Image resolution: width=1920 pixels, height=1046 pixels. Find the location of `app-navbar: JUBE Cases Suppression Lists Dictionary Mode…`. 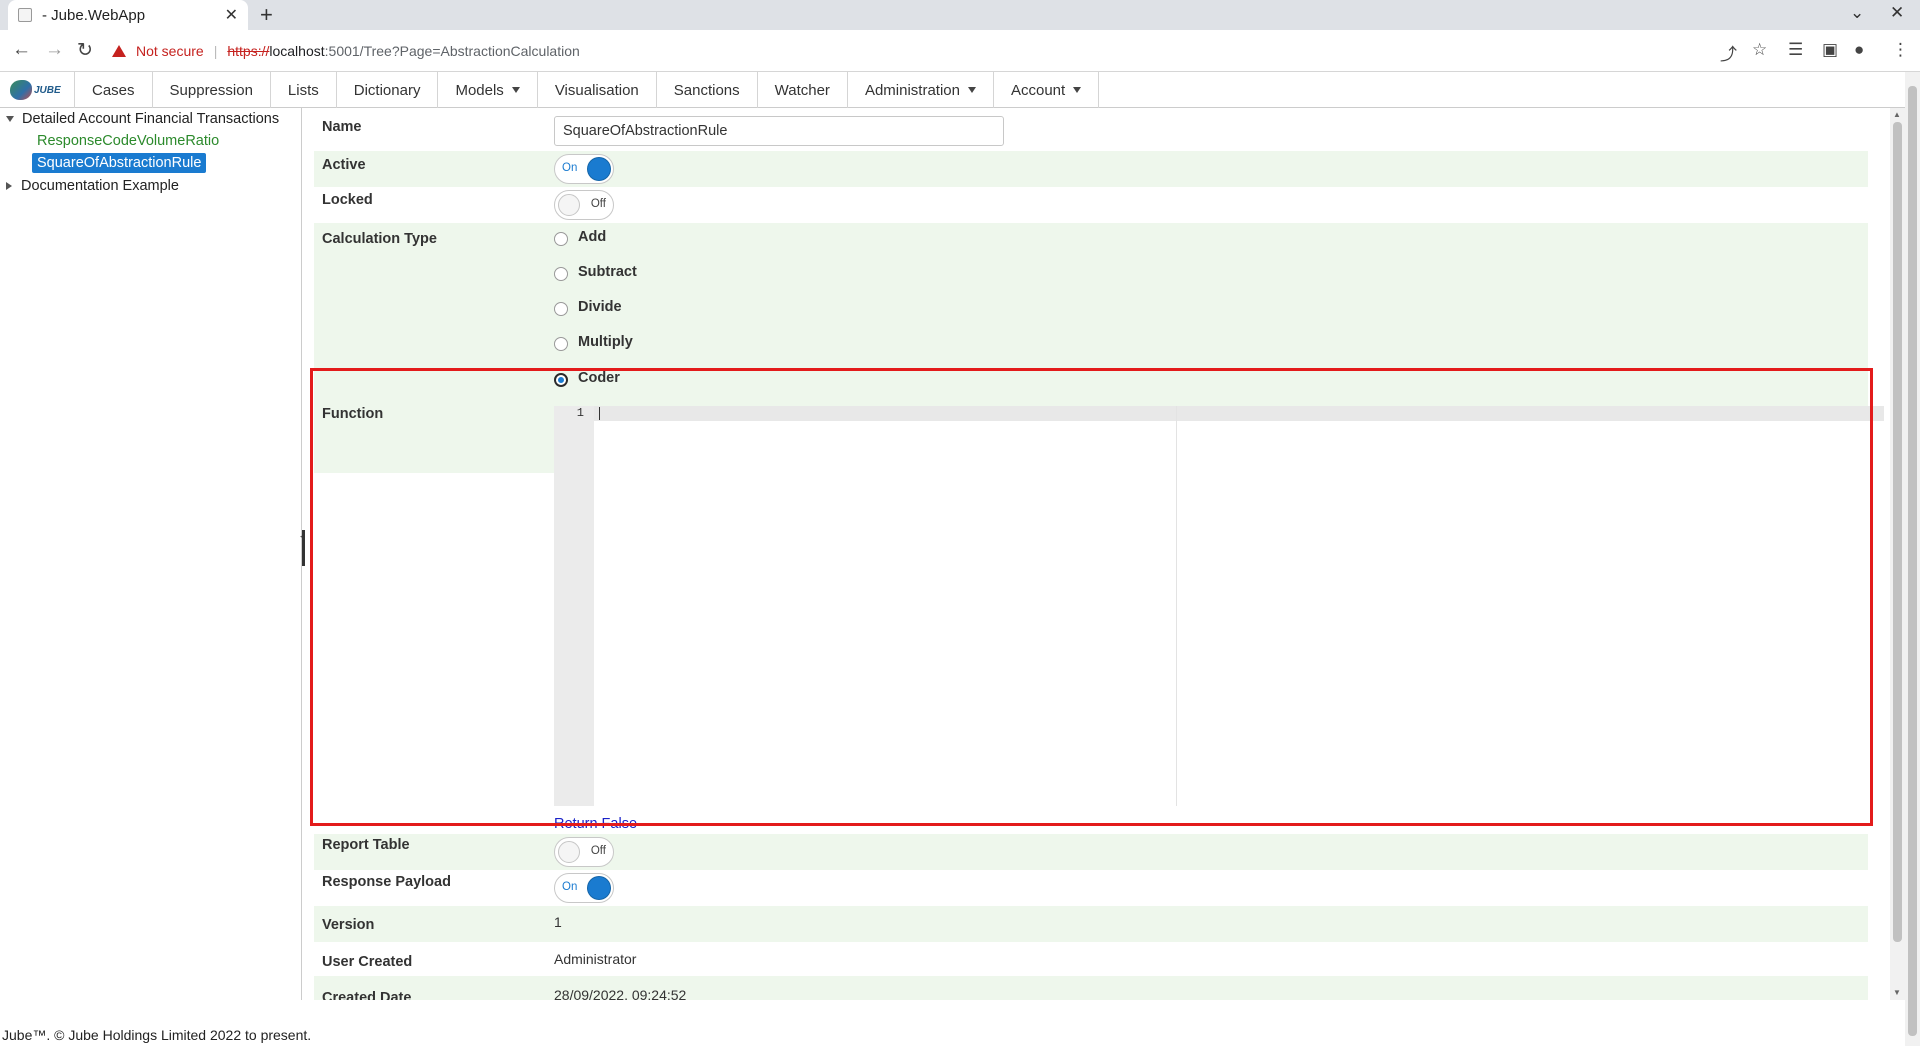

app-navbar: JUBE Cases Suppression Lists Dictionary Mode… is located at coordinates (960, 90).